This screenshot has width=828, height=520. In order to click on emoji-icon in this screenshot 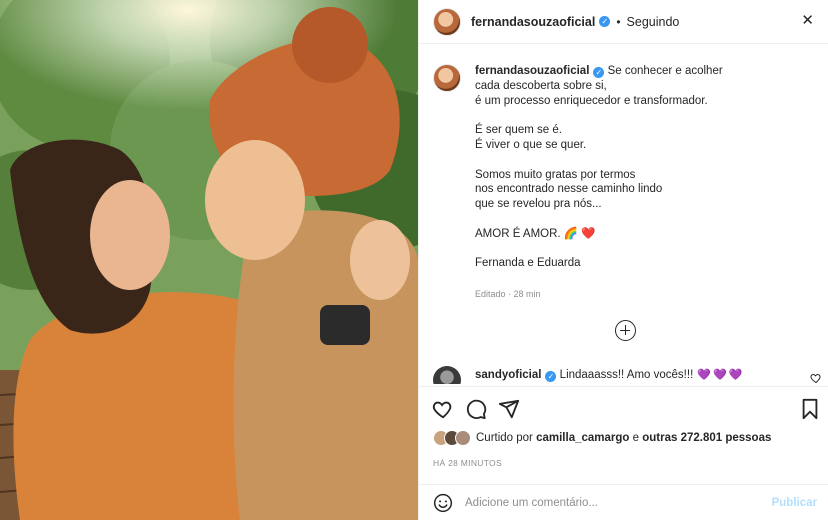, I will do `click(443, 503)`.